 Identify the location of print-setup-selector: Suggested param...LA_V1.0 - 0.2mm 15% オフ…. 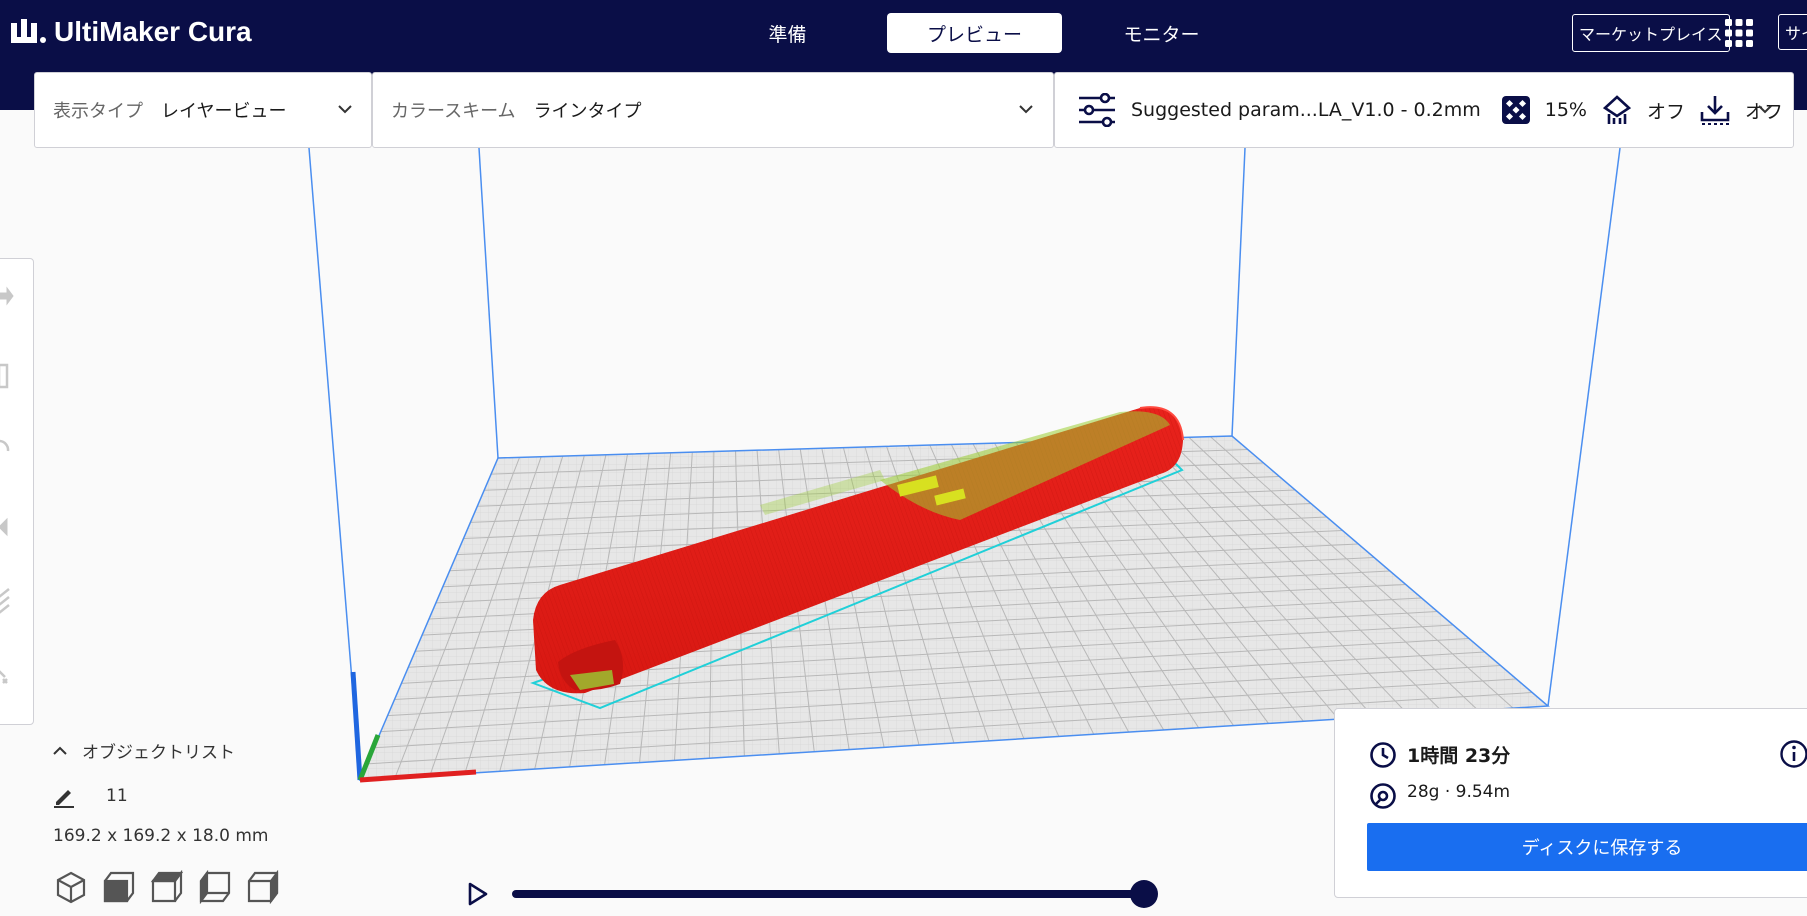
(1424, 110).